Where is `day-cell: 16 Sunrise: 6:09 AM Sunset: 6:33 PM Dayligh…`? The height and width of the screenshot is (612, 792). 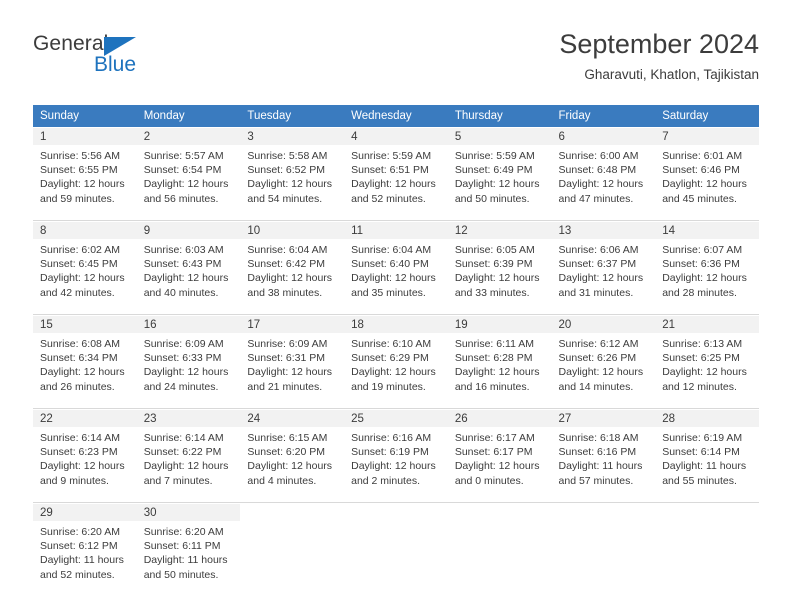 day-cell: 16 Sunrise: 6:09 AM Sunset: 6:33 PM Dayligh… is located at coordinates (188, 357).